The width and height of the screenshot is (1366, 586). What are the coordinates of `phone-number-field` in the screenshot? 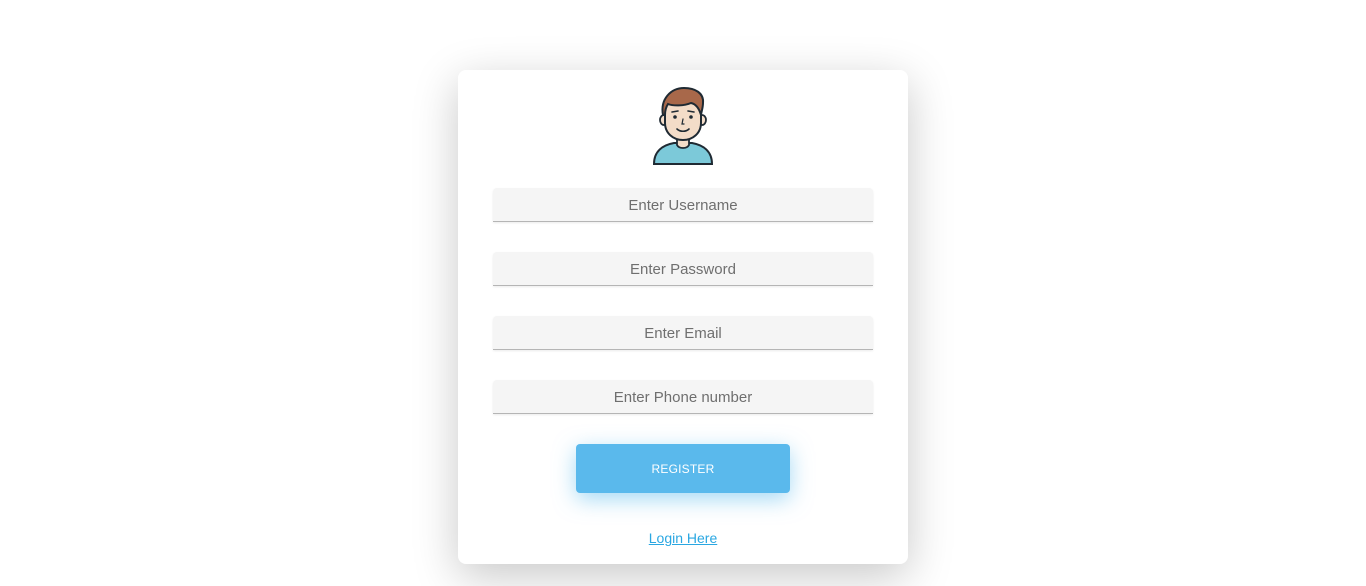 It's located at (683, 397).